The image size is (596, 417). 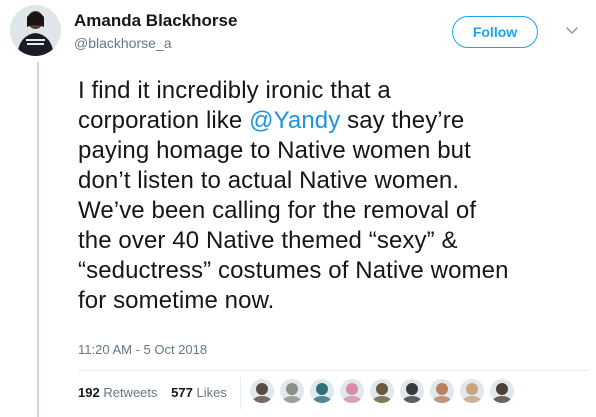 What do you see at coordinates (176, 300) in the screenshot?
I see `tweet-text-line: for sometime now.` at bounding box center [176, 300].